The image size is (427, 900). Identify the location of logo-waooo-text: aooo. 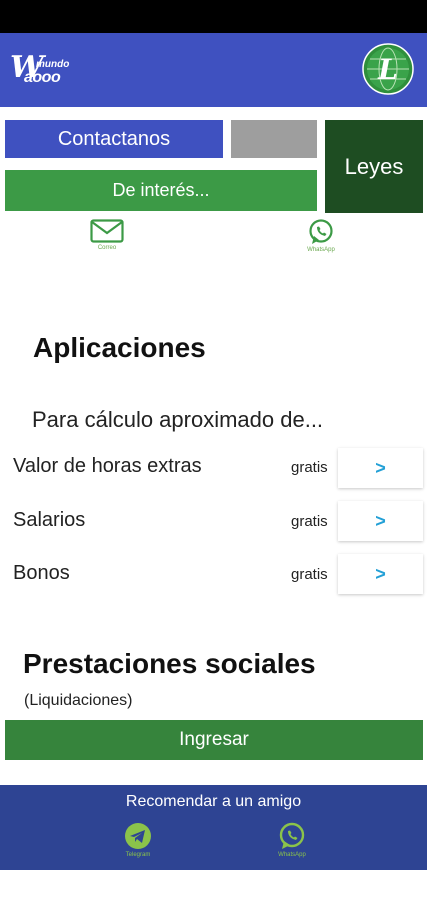
(42, 77).